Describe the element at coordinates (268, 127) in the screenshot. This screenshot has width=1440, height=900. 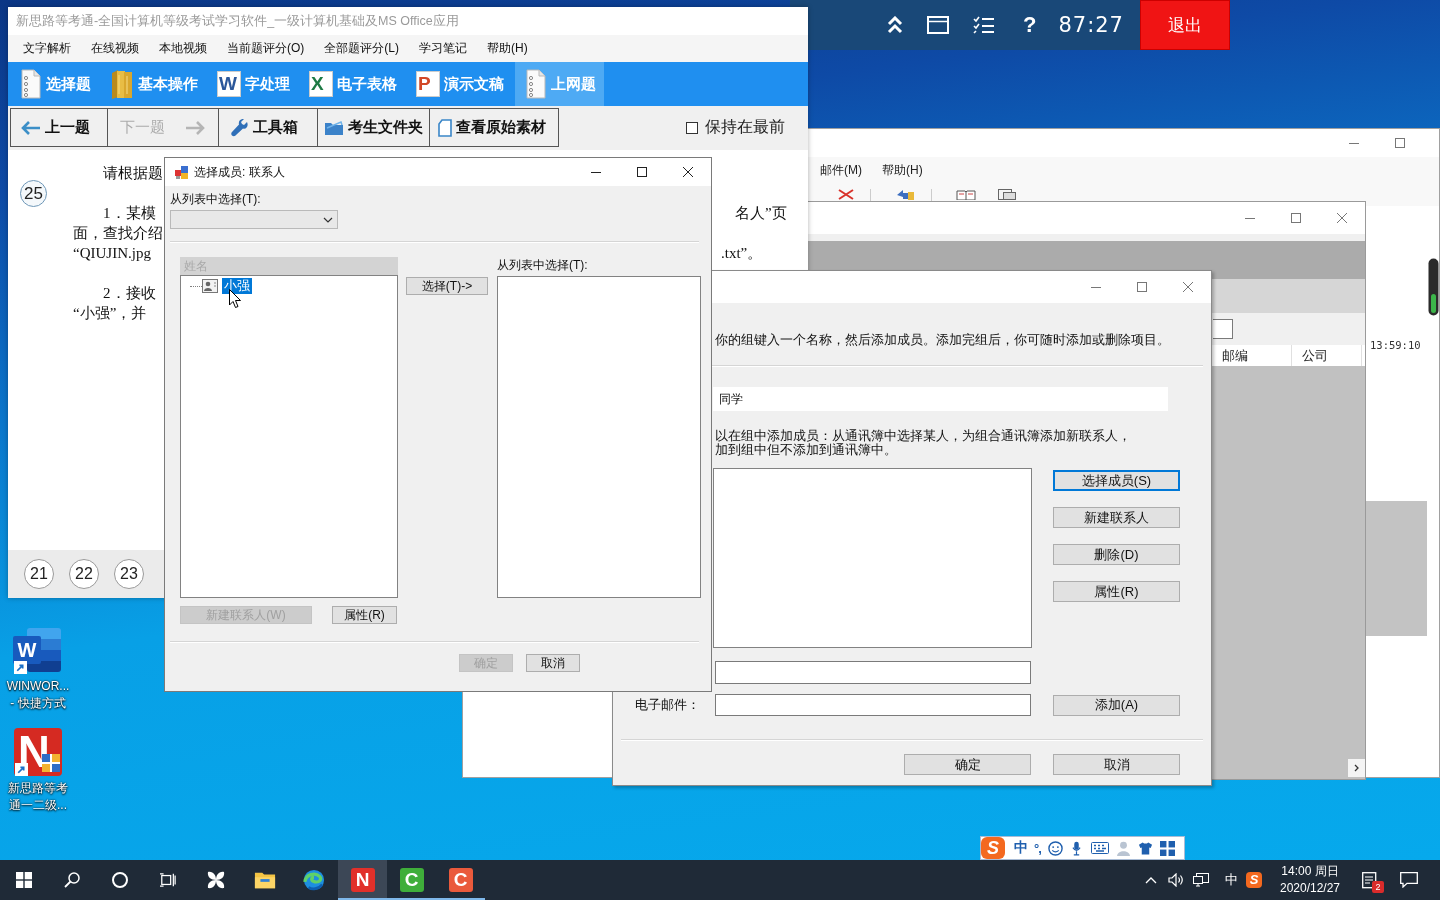
I see `toolbar-button: 工具箱` at that location.